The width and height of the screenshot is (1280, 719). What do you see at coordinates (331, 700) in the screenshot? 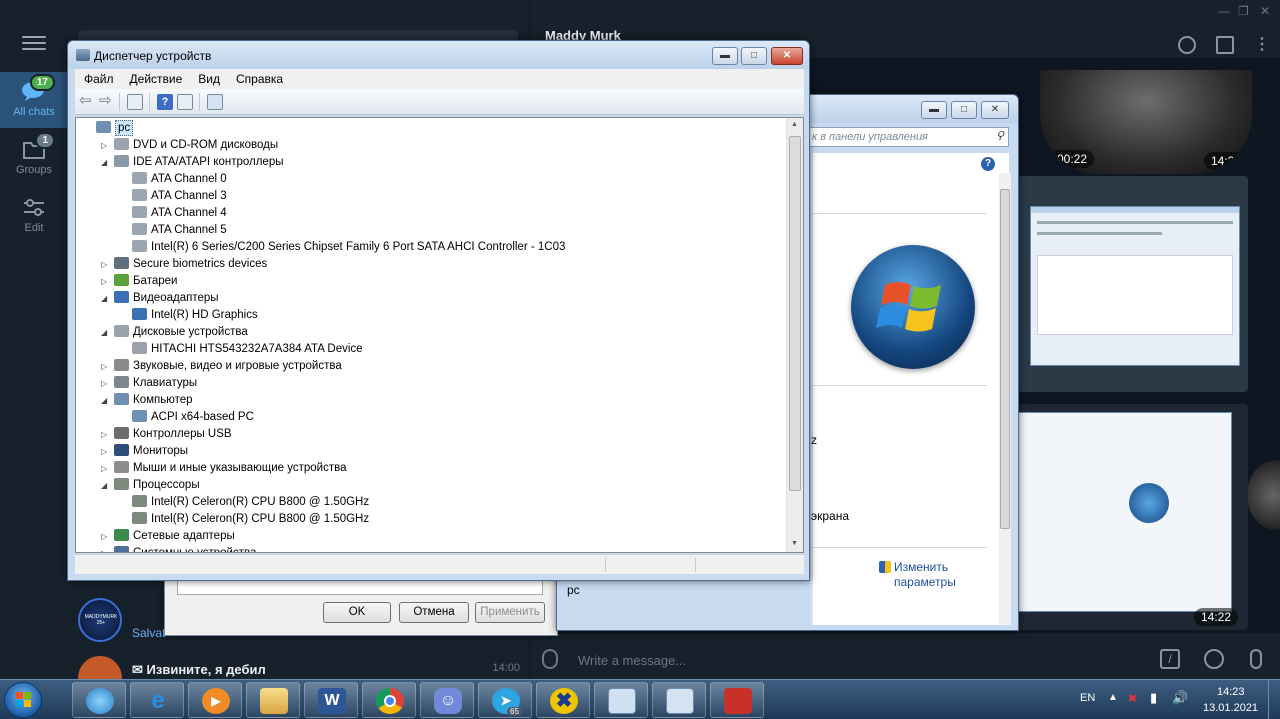
I see `taskbar-word: W` at bounding box center [331, 700].